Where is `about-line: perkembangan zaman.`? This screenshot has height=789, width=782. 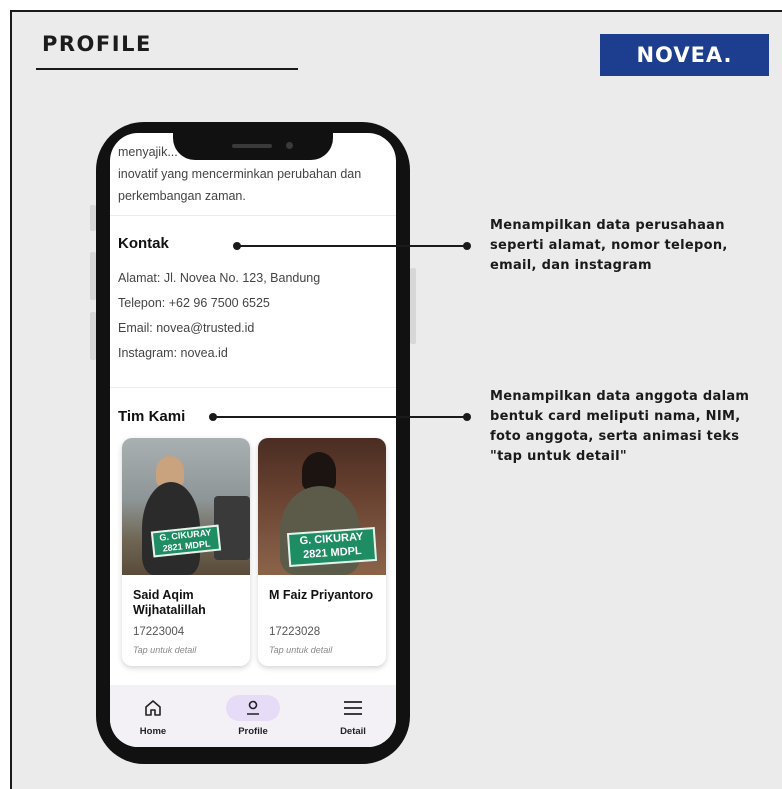
about-line: perkembangan zaman. is located at coordinates (182, 196).